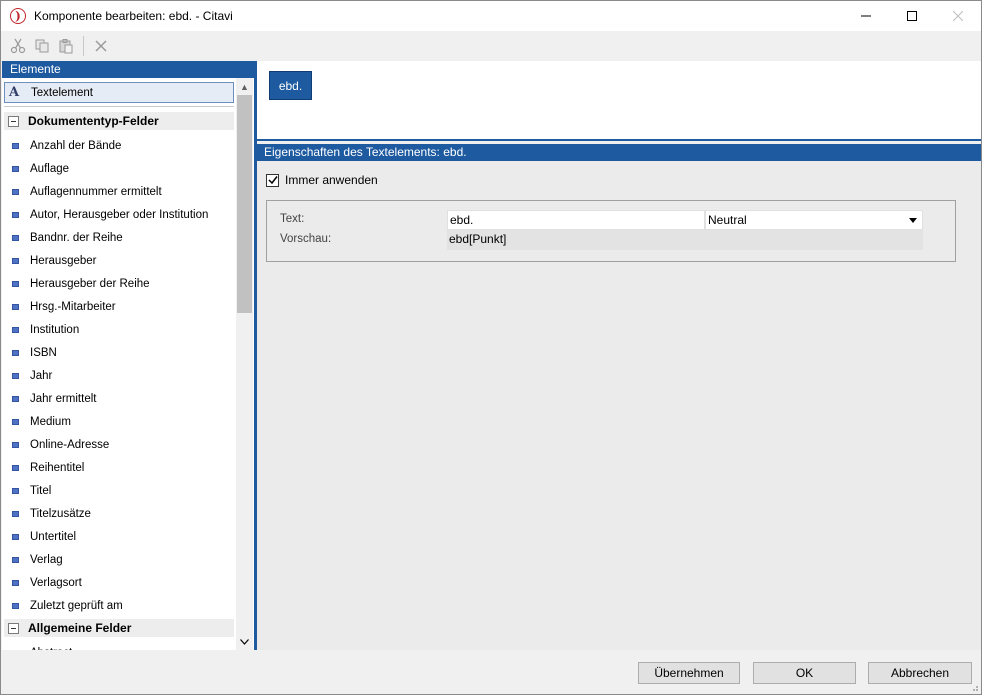  I want to click on citavi-app-icon: ), so click(18, 16).